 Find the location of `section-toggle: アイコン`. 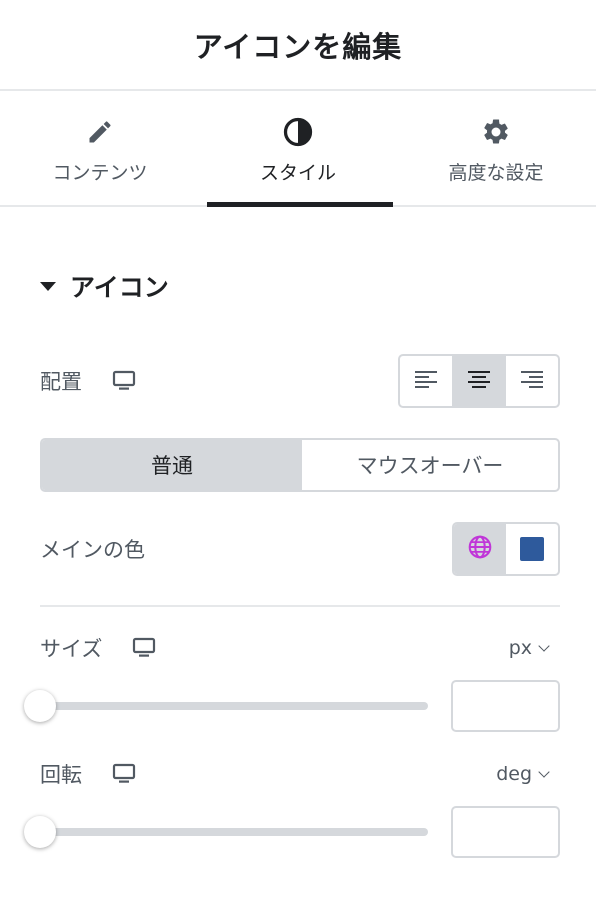

section-toggle: アイコン is located at coordinates (104, 286).